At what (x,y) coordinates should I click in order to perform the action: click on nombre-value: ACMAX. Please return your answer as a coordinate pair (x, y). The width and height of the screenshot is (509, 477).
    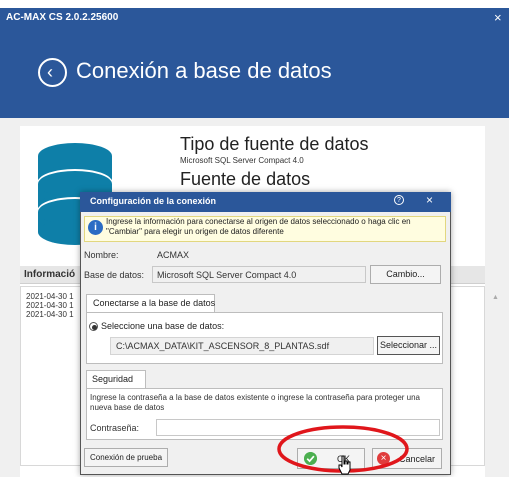
    Looking at the image, I should click on (173, 255).